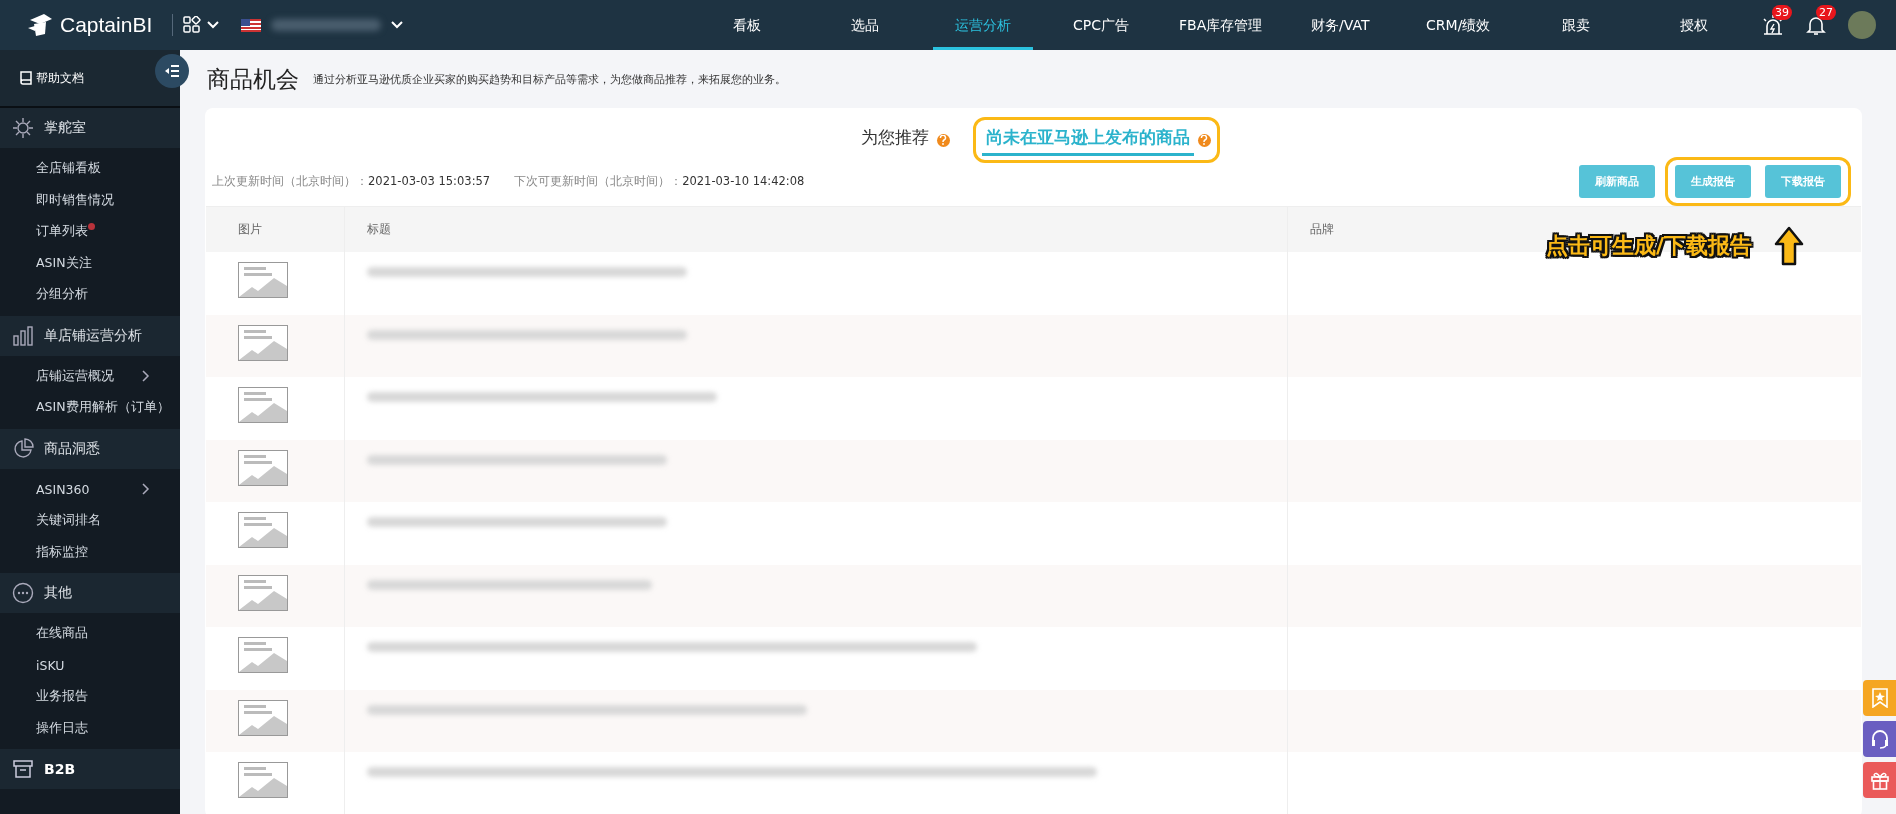 Image resolution: width=1896 pixels, height=814 pixels. I want to click on sidebar-item: 指标监控, so click(62, 552).